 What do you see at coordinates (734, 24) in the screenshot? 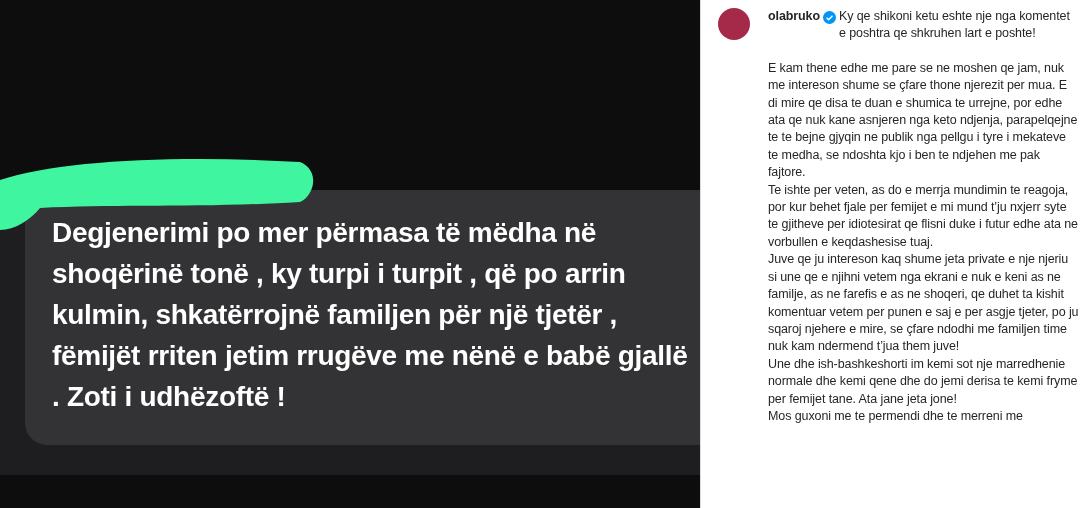
I see `avatar` at bounding box center [734, 24].